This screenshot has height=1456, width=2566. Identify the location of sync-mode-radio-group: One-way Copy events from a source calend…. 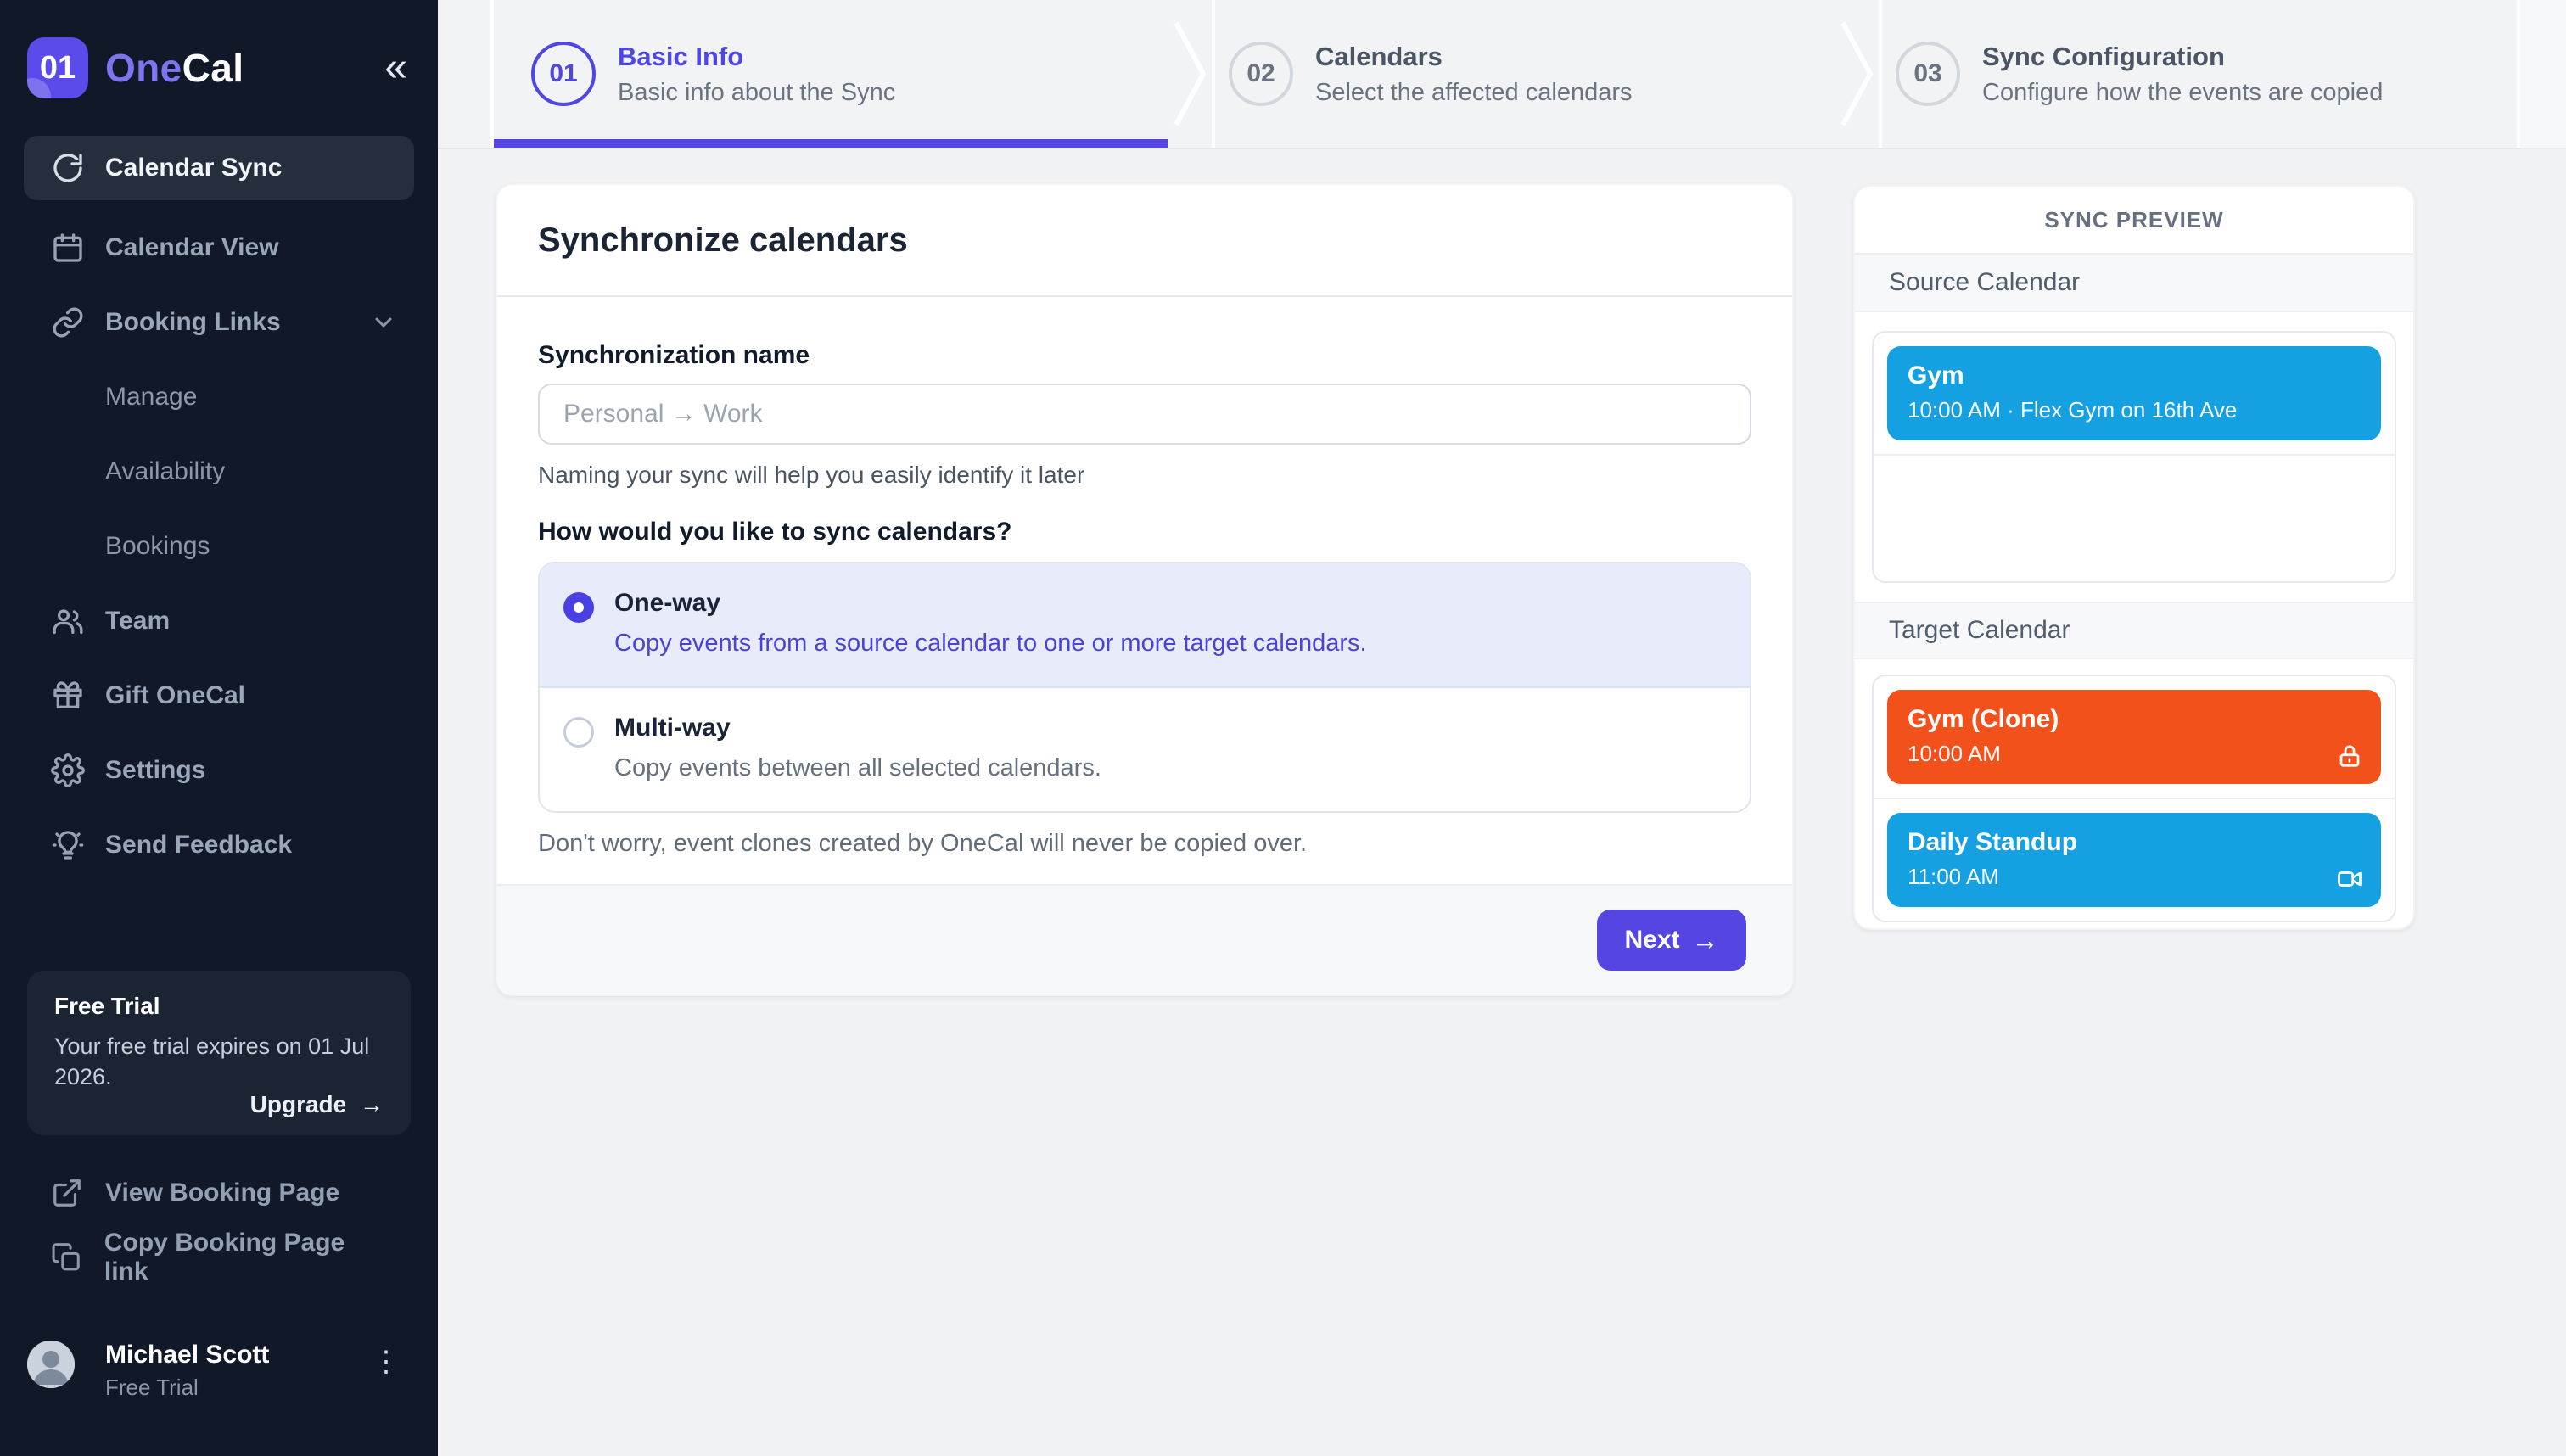
(1144, 687).